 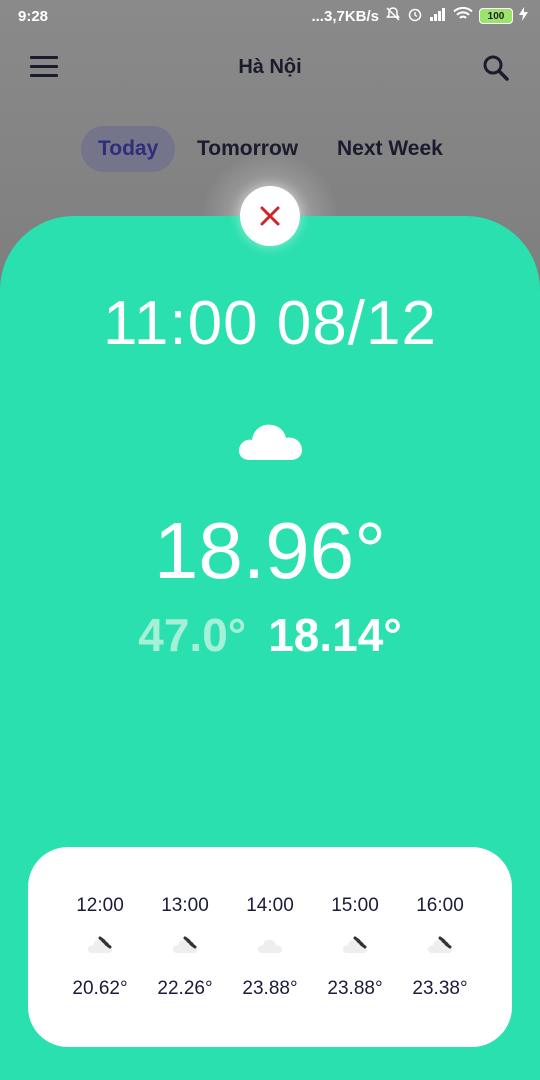 What do you see at coordinates (270, 323) in the screenshot?
I see `forecast-datetime: 11:00 08/12` at bounding box center [270, 323].